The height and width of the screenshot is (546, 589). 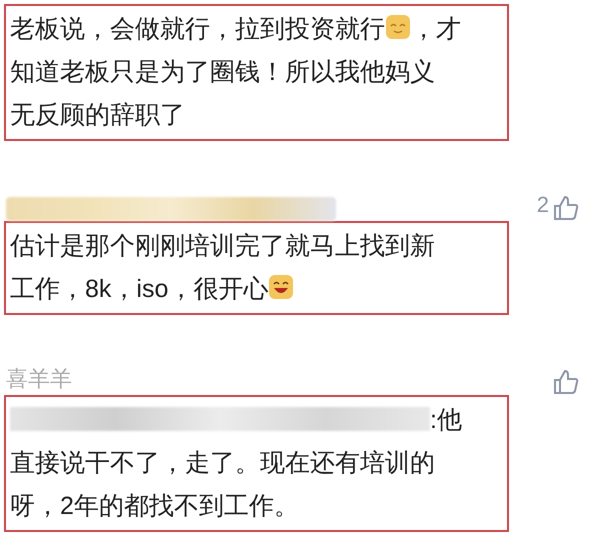 What do you see at coordinates (436, 29) in the screenshot?
I see `comment-text: ，才` at bounding box center [436, 29].